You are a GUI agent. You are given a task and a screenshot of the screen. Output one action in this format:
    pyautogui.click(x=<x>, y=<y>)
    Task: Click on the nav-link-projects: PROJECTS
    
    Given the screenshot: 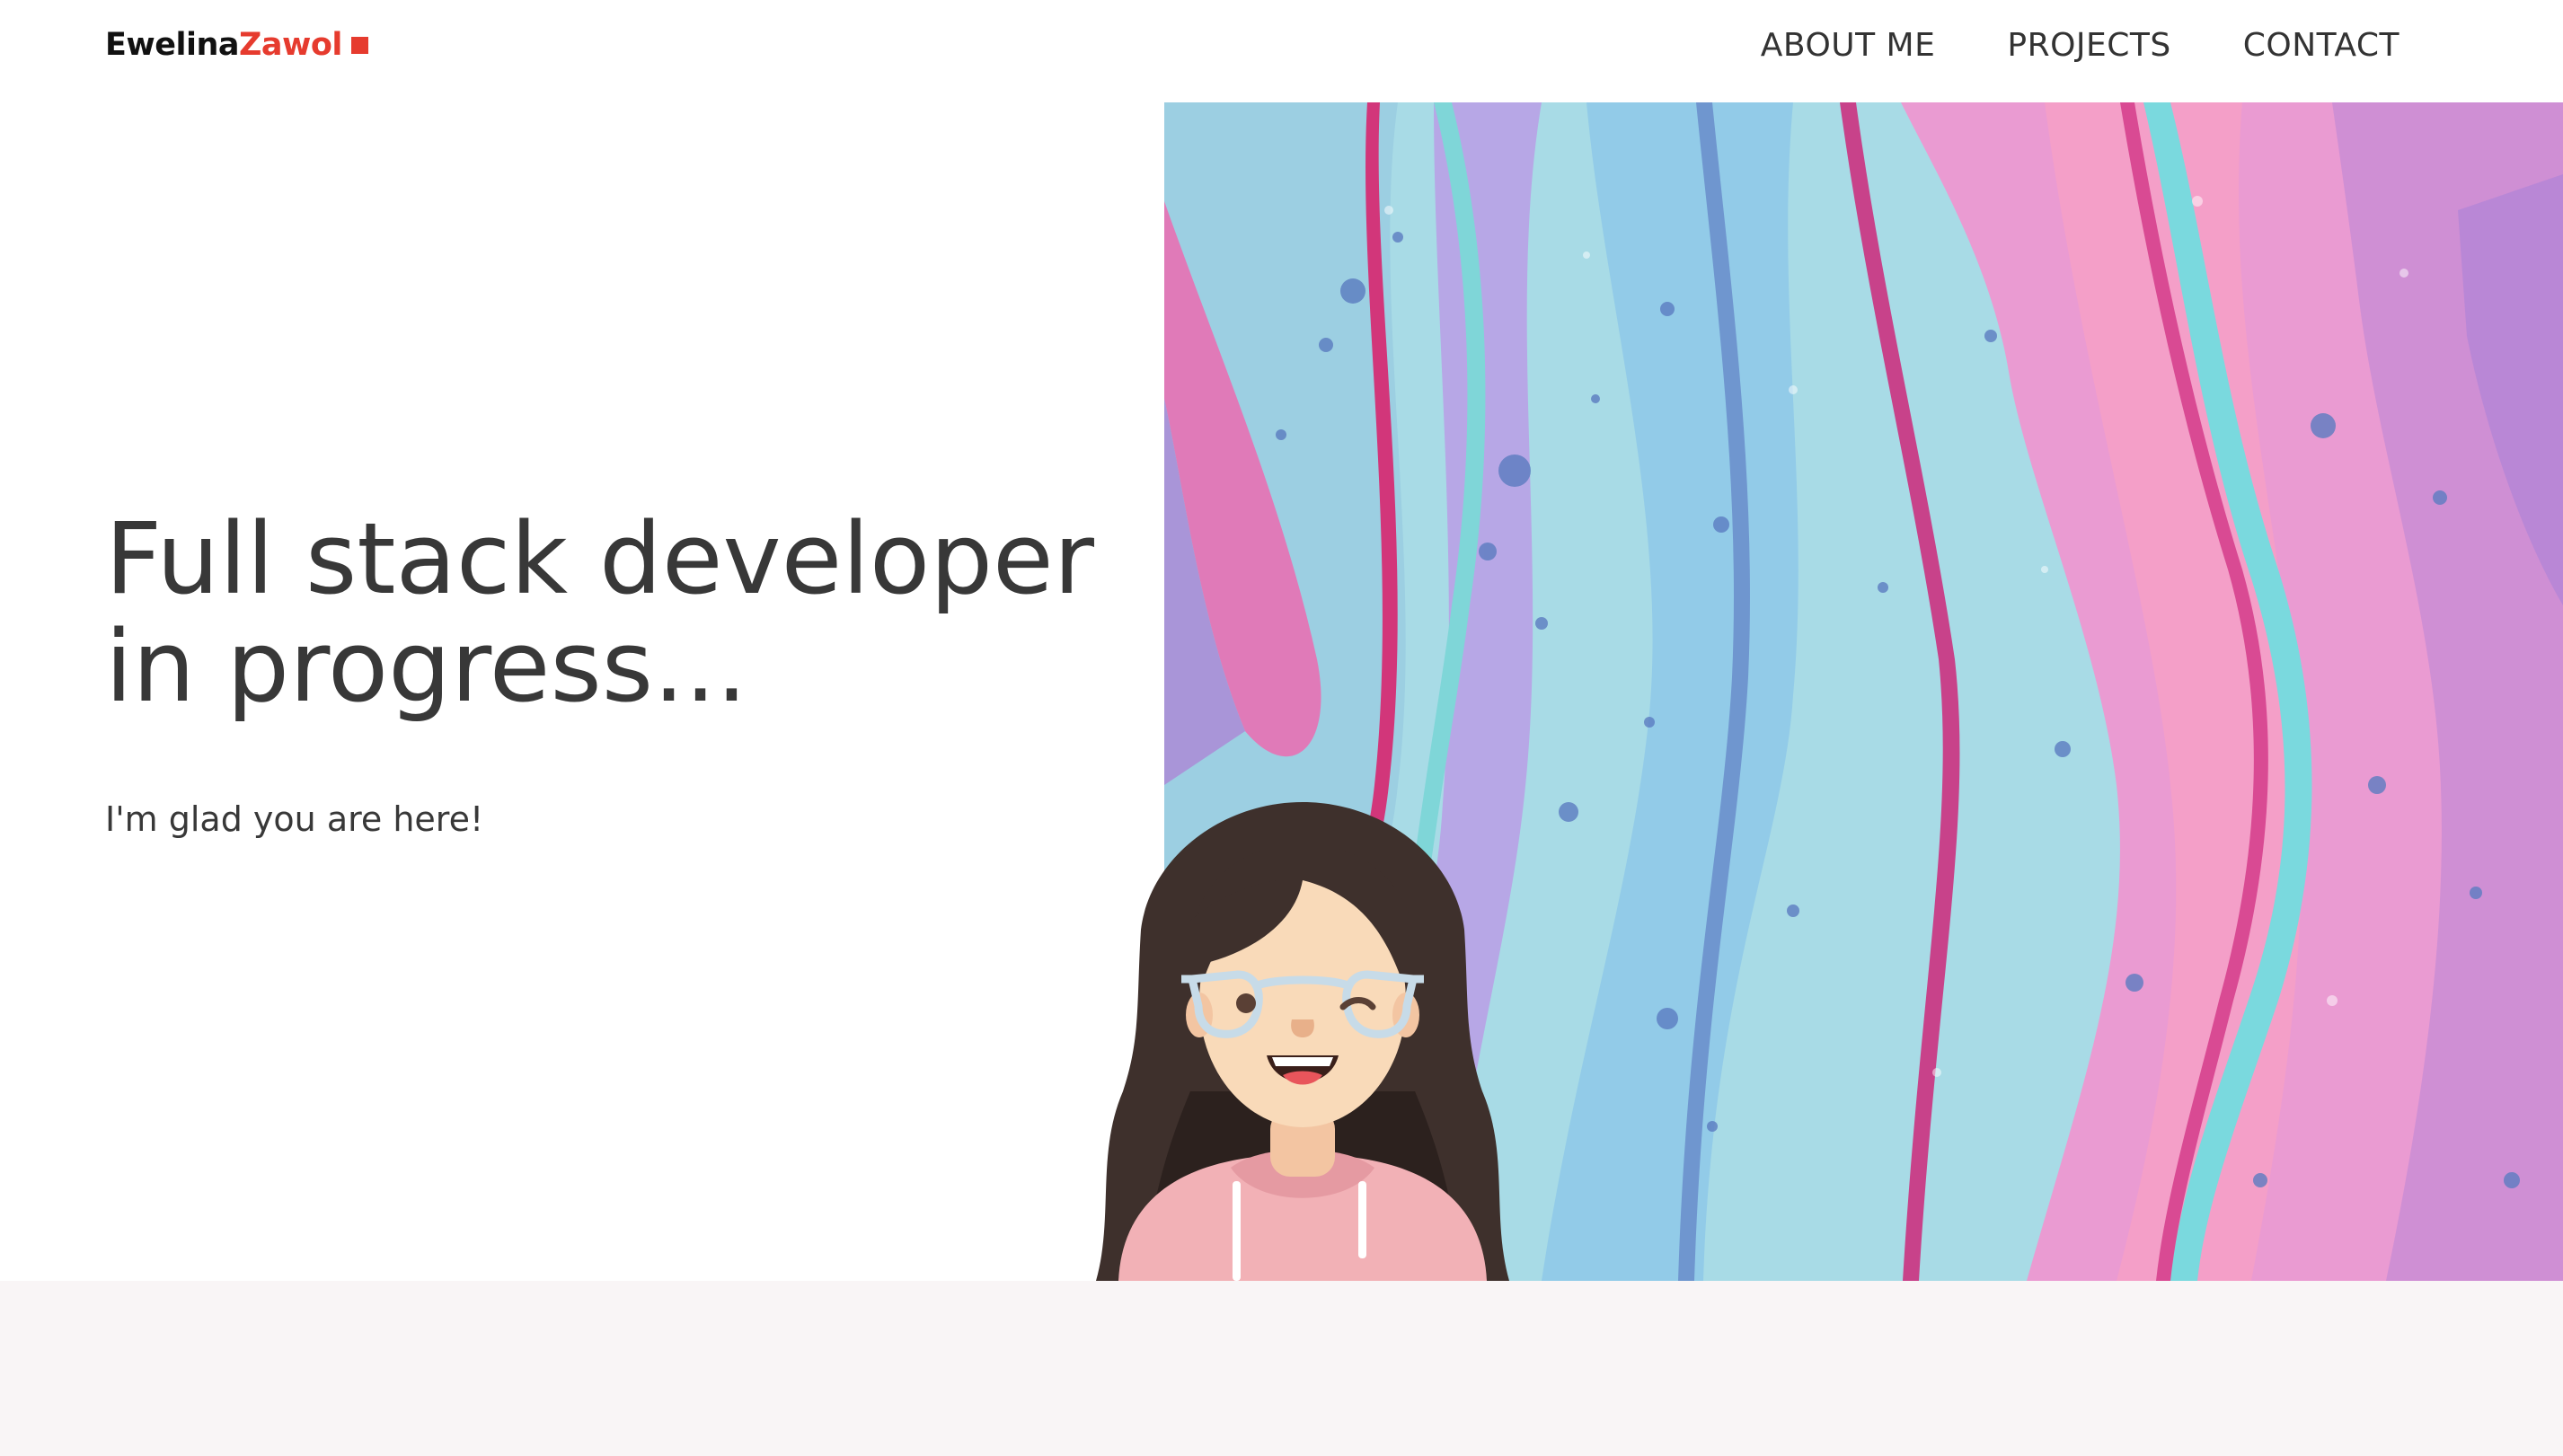 What is the action you would take?
    pyautogui.click(x=2088, y=45)
    